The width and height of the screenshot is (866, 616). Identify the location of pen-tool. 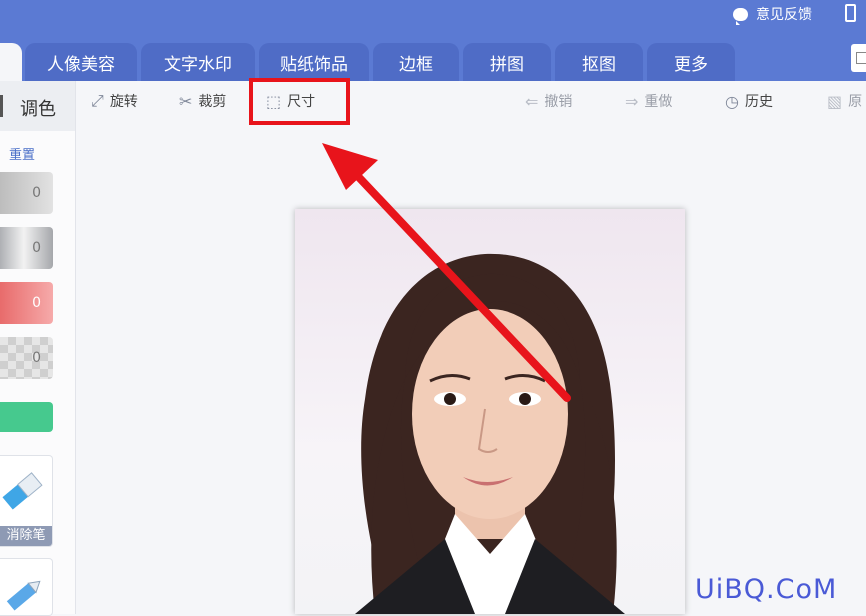
(26, 587).